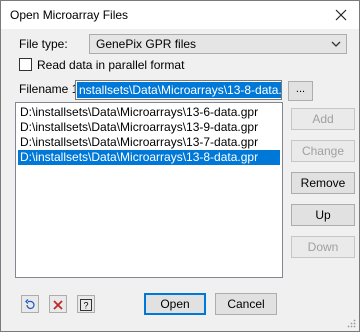  What do you see at coordinates (323, 151) in the screenshot?
I see `change-button: Change` at bounding box center [323, 151].